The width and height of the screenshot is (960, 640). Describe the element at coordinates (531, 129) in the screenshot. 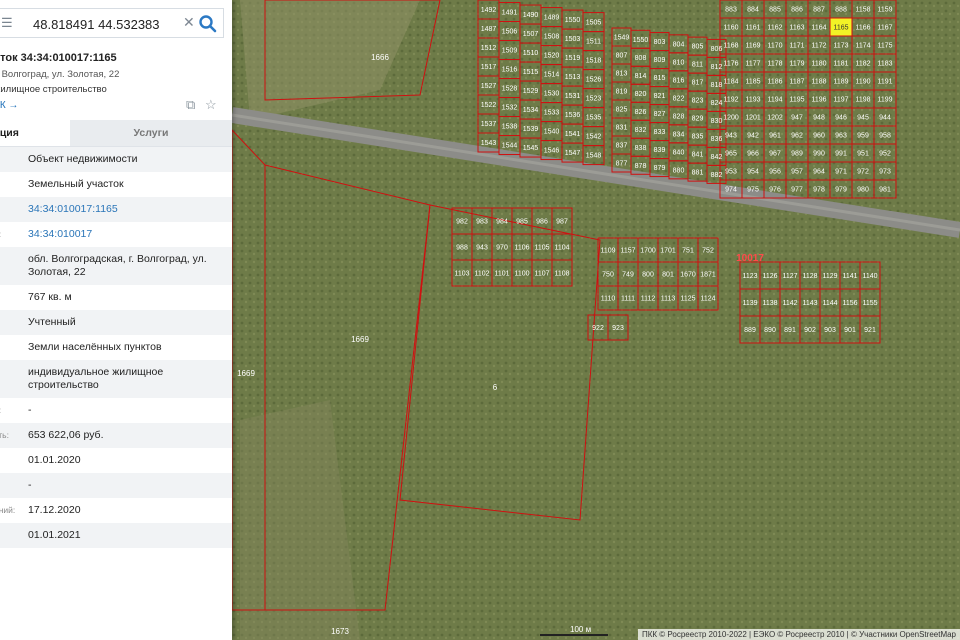

I see `parcel-number: 1539` at that location.